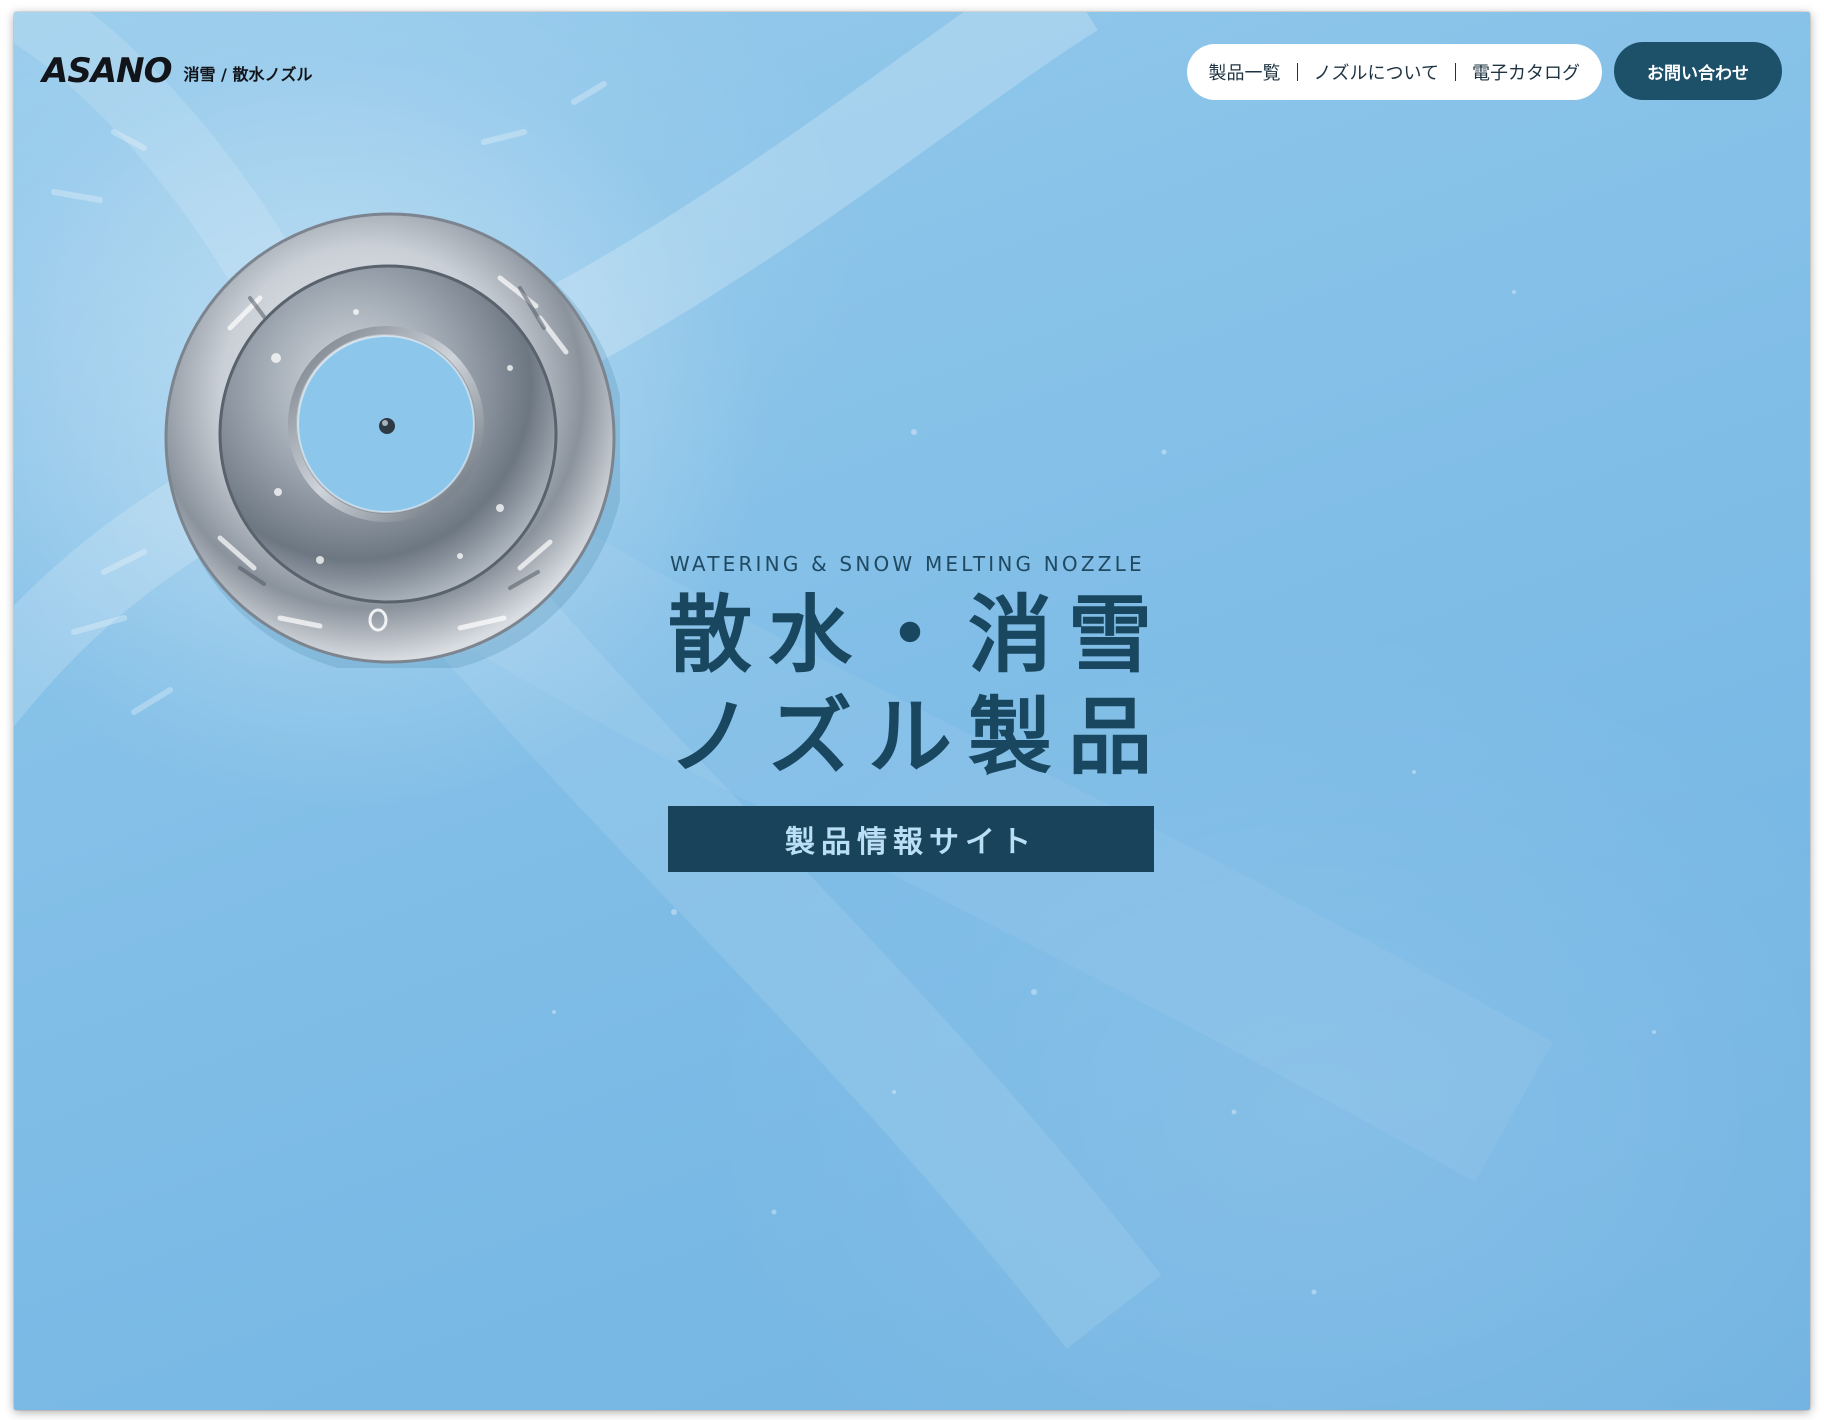 Image resolution: width=1824 pixels, height=1420 pixels. I want to click on nav-item-product-list: 製品一覧, so click(1245, 72).